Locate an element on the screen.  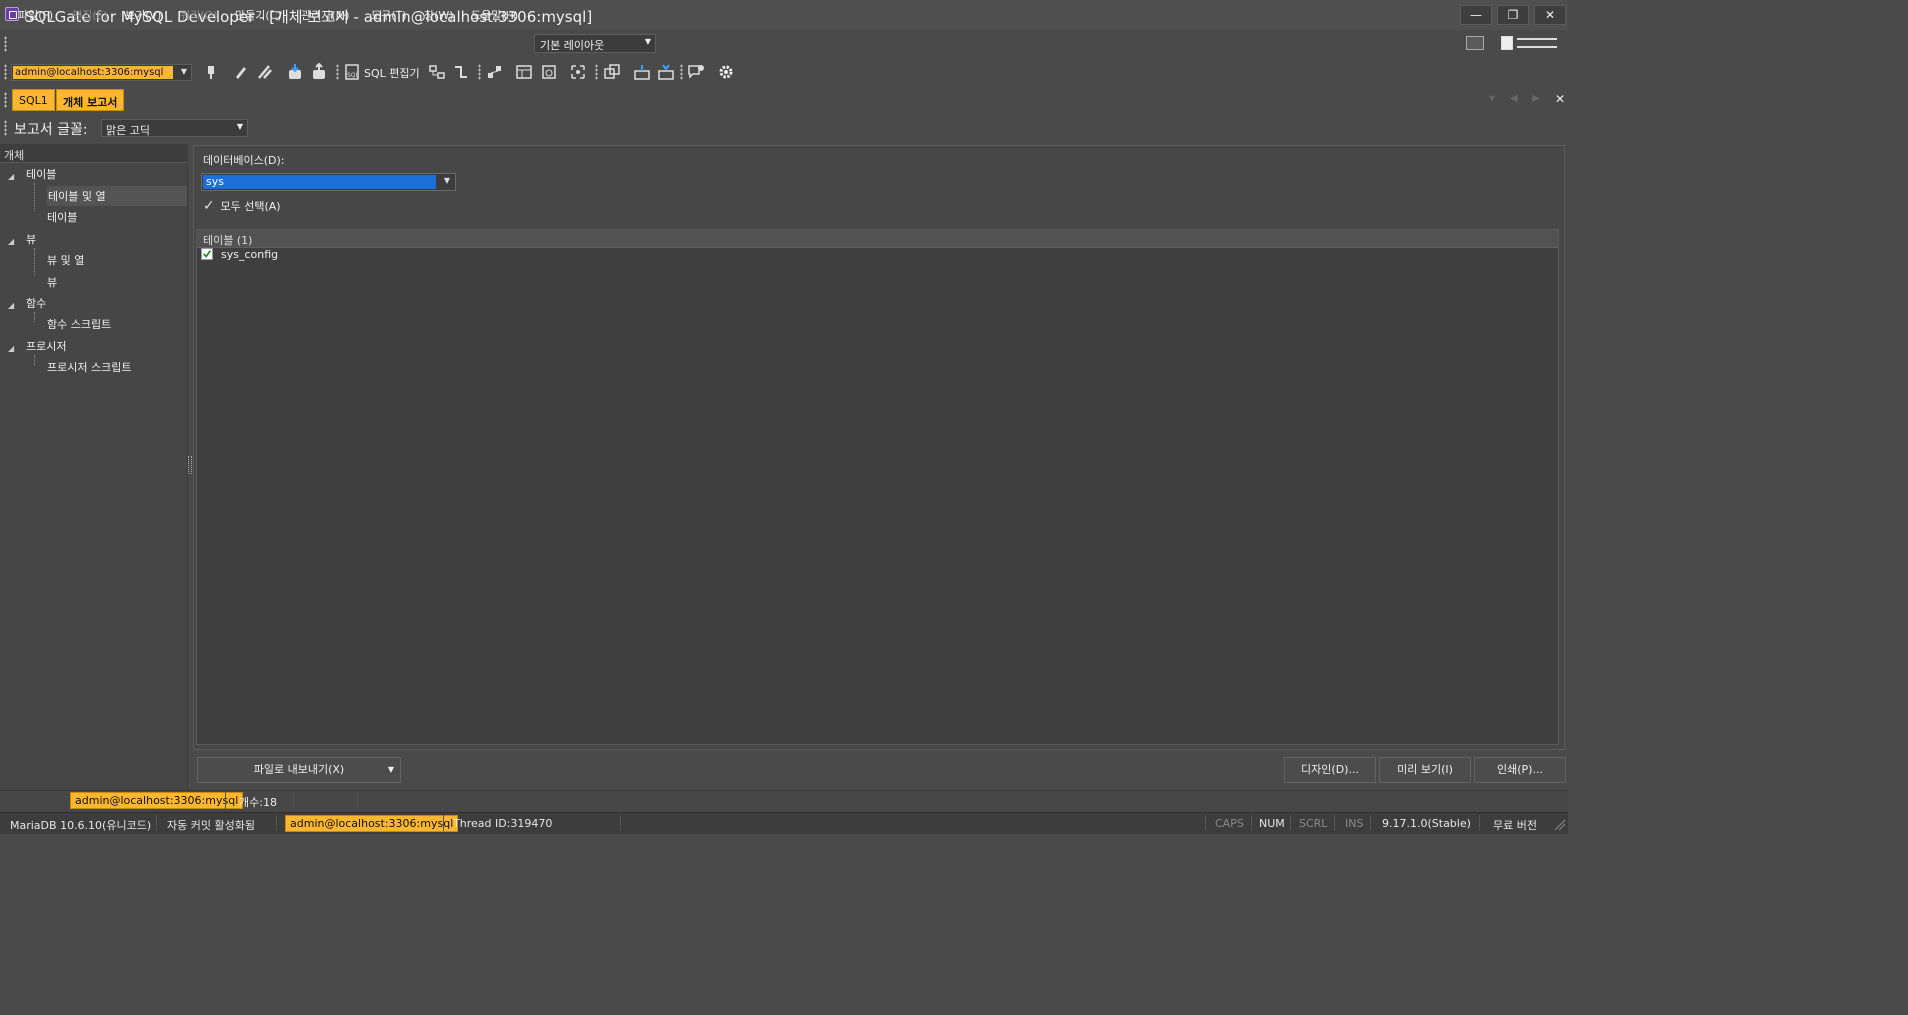
tree-group-tables: 테이블 is located at coordinates (41, 174).